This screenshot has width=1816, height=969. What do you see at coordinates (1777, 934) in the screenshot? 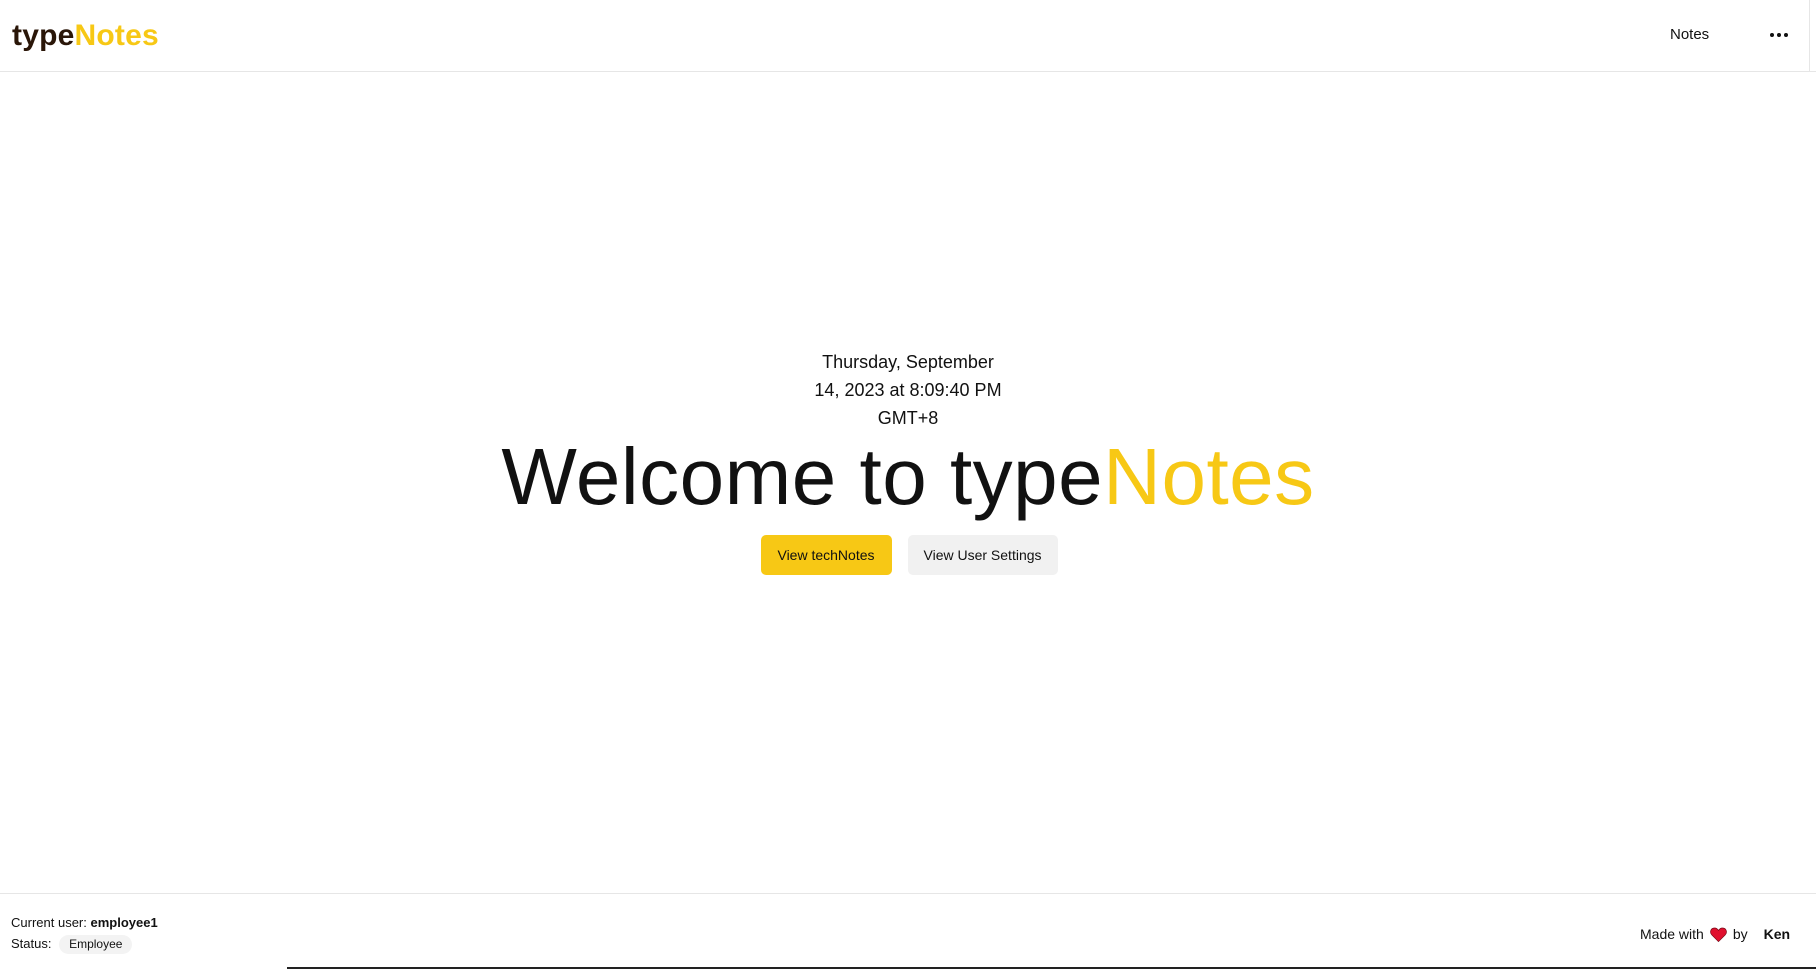
I see `author-name: Ken` at bounding box center [1777, 934].